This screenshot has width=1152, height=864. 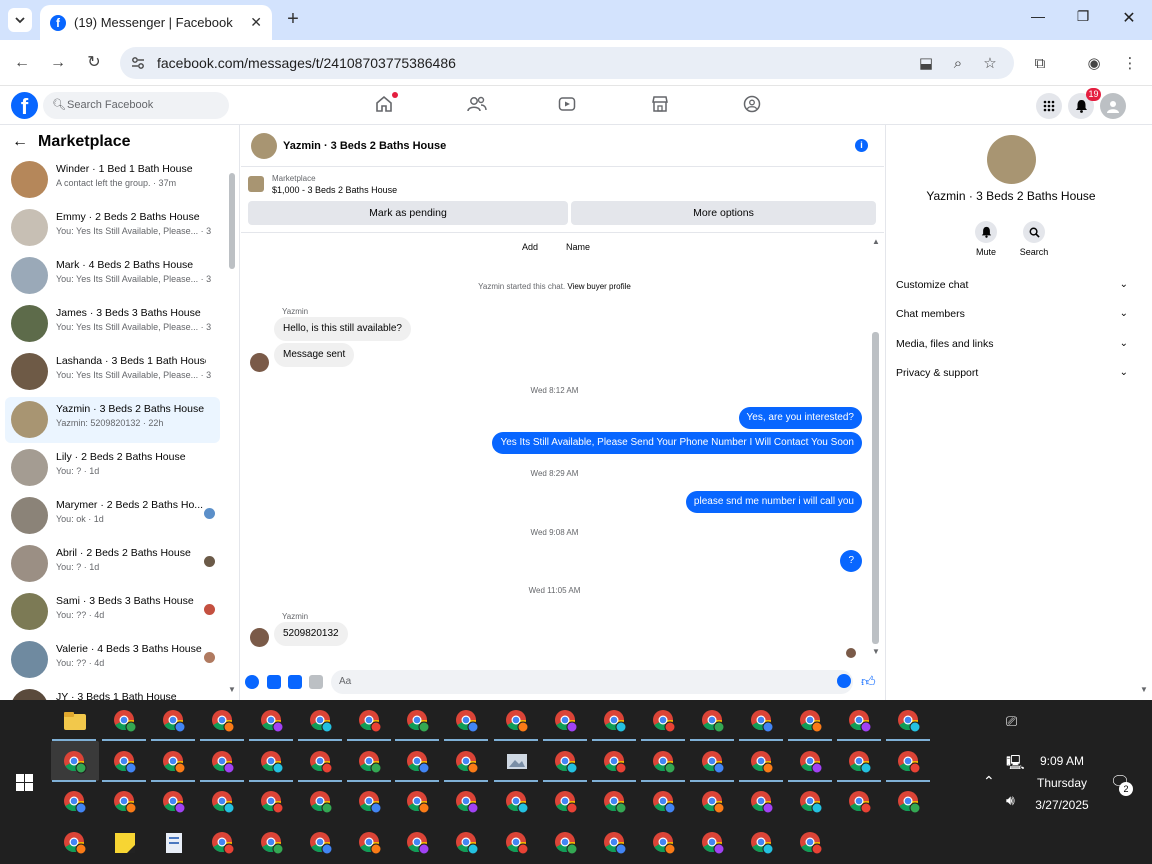 I want to click on outgoing-message: Yes, are you interested?, so click(x=800, y=418).